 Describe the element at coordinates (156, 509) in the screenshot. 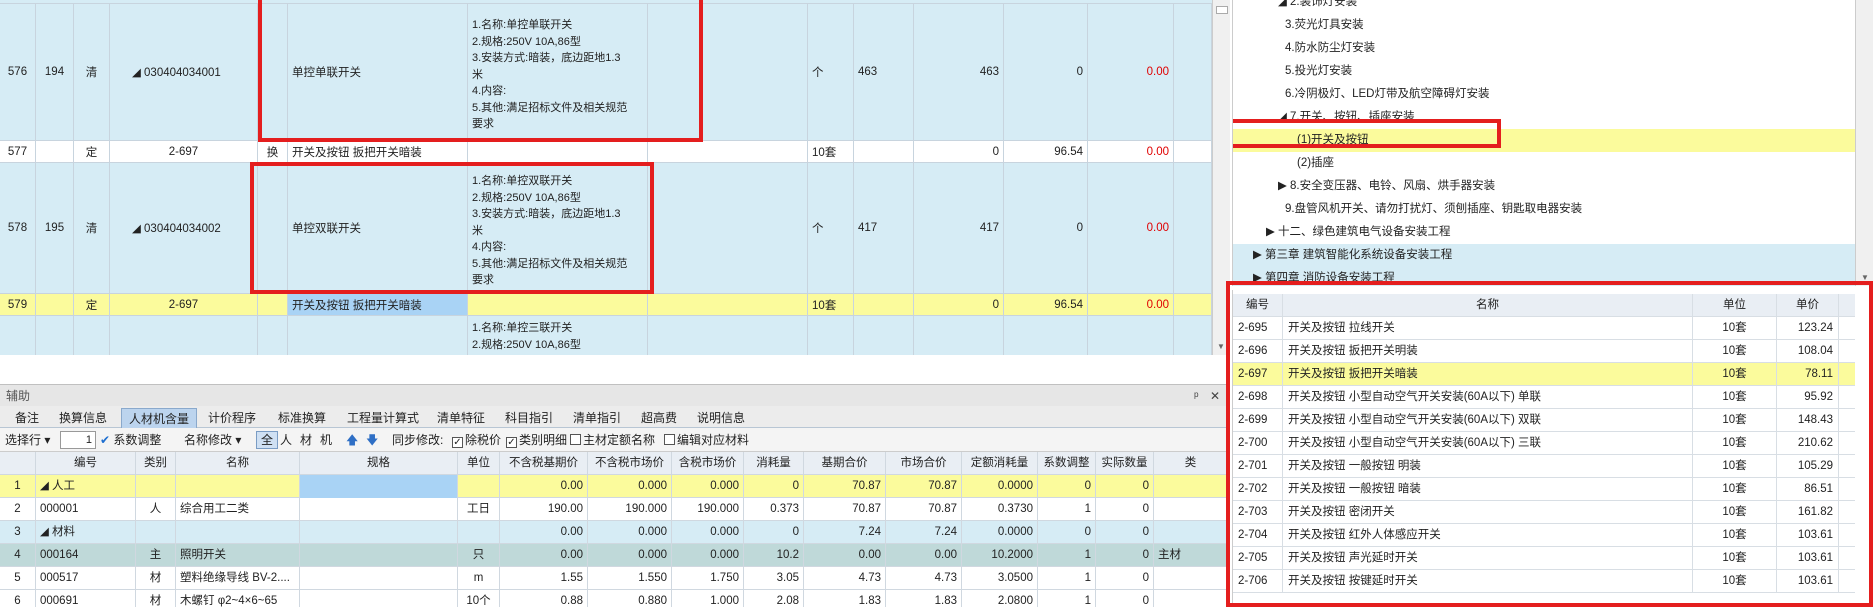

I see `material-cell-cat: 人` at that location.